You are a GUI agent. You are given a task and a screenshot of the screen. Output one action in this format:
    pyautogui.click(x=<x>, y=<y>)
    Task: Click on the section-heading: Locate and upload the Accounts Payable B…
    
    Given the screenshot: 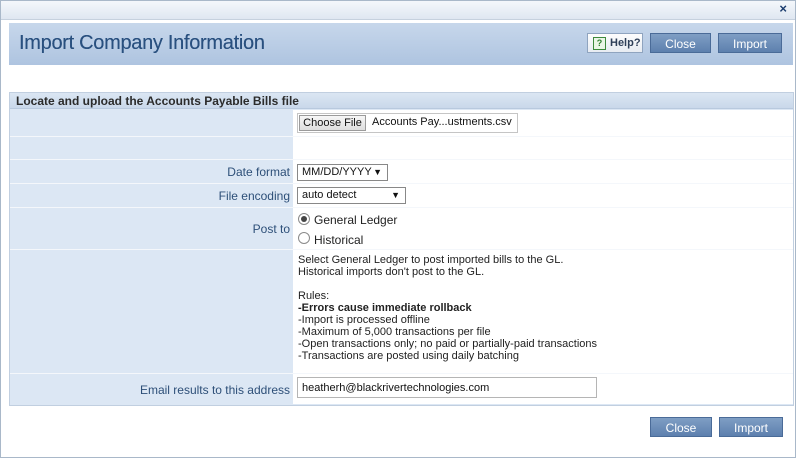 What is the action you would take?
    pyautogui.click(x=401, y=101)
    